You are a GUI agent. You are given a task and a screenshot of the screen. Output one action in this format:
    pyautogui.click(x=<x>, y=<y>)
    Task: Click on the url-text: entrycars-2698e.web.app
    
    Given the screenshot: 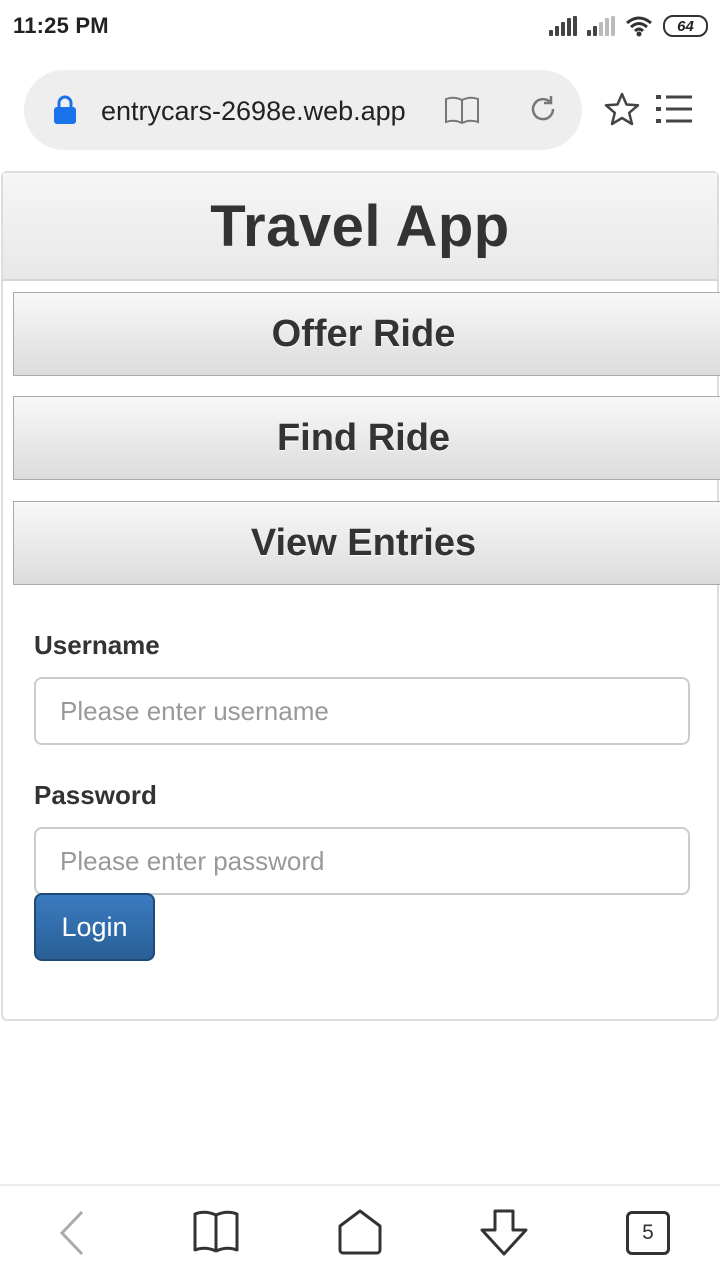 What is the action you would take?
    pyautogui.click(x=253, y=111)
    